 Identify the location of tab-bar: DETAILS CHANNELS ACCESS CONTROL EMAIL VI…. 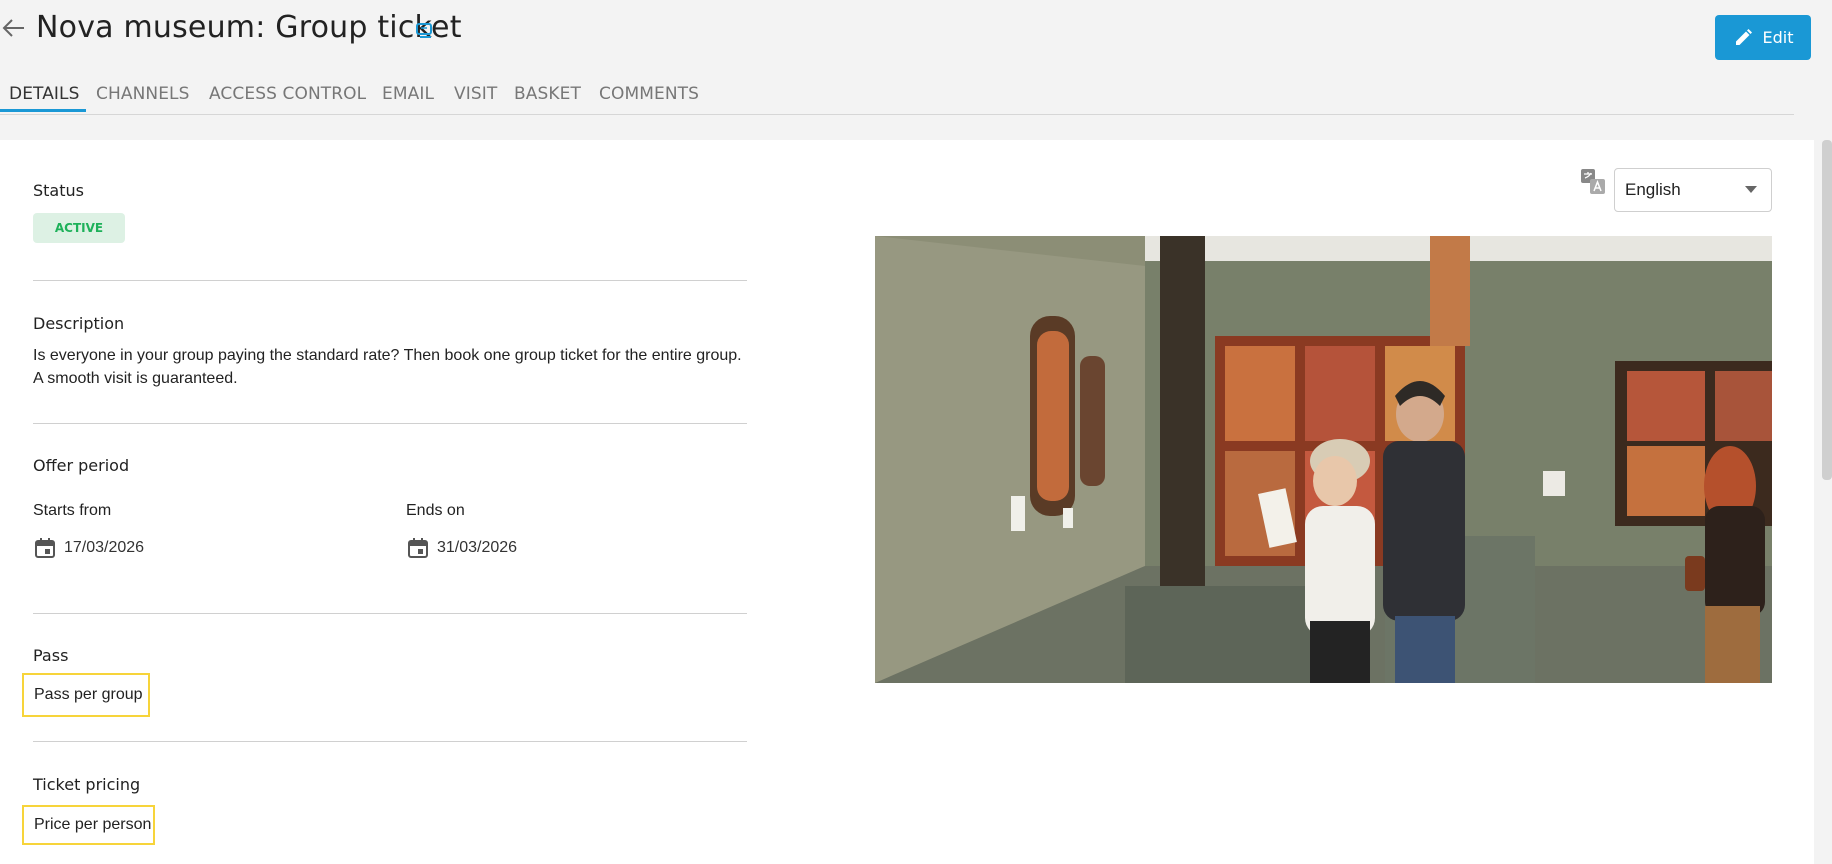
(897, 98).